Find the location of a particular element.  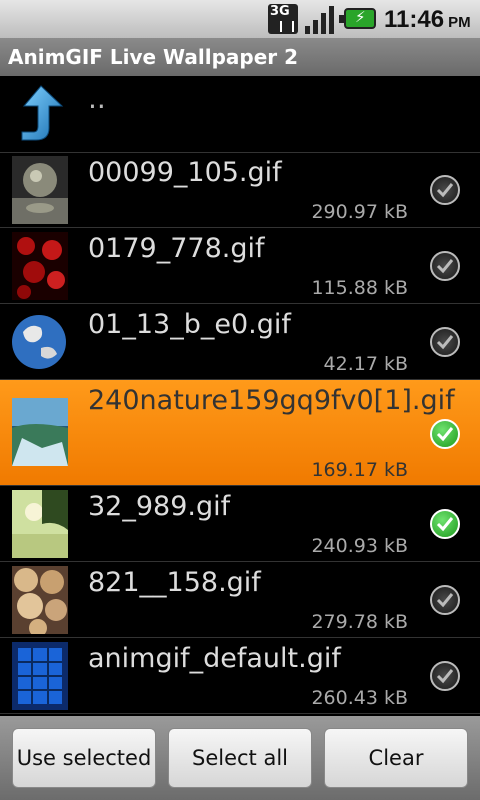

list-item: 01_13_b_e0.gif 42.17 kB is located at coordinates (240, 342).